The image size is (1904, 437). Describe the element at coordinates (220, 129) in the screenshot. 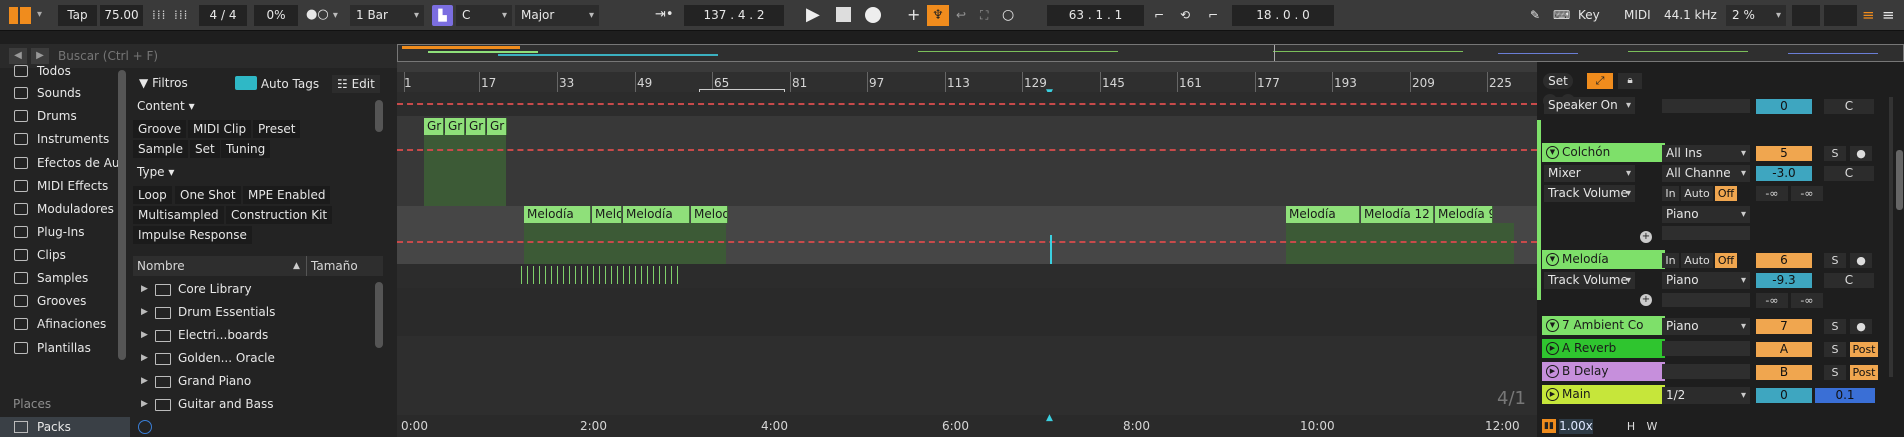

I see `tag-midi-clip: MIDI Clip` at that location.